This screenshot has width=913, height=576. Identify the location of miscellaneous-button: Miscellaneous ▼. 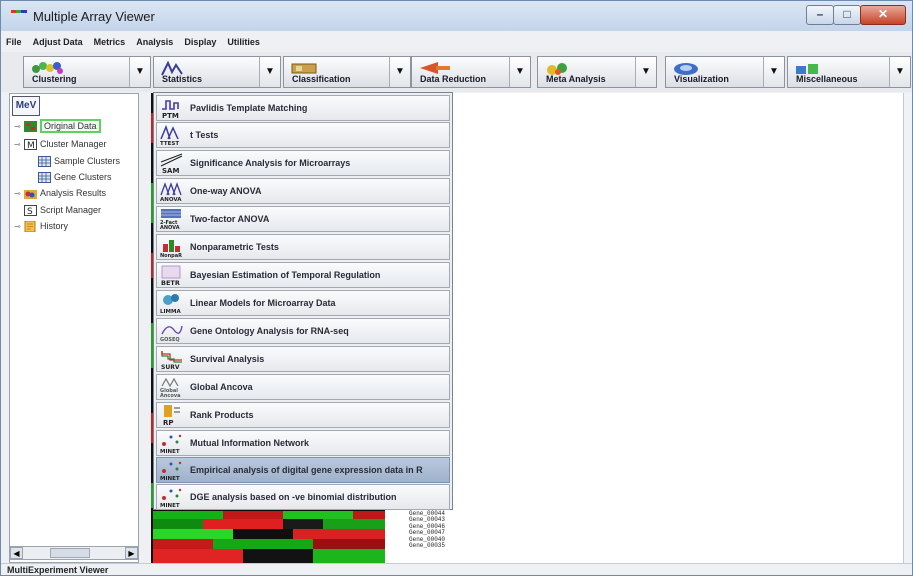
(849, 72).